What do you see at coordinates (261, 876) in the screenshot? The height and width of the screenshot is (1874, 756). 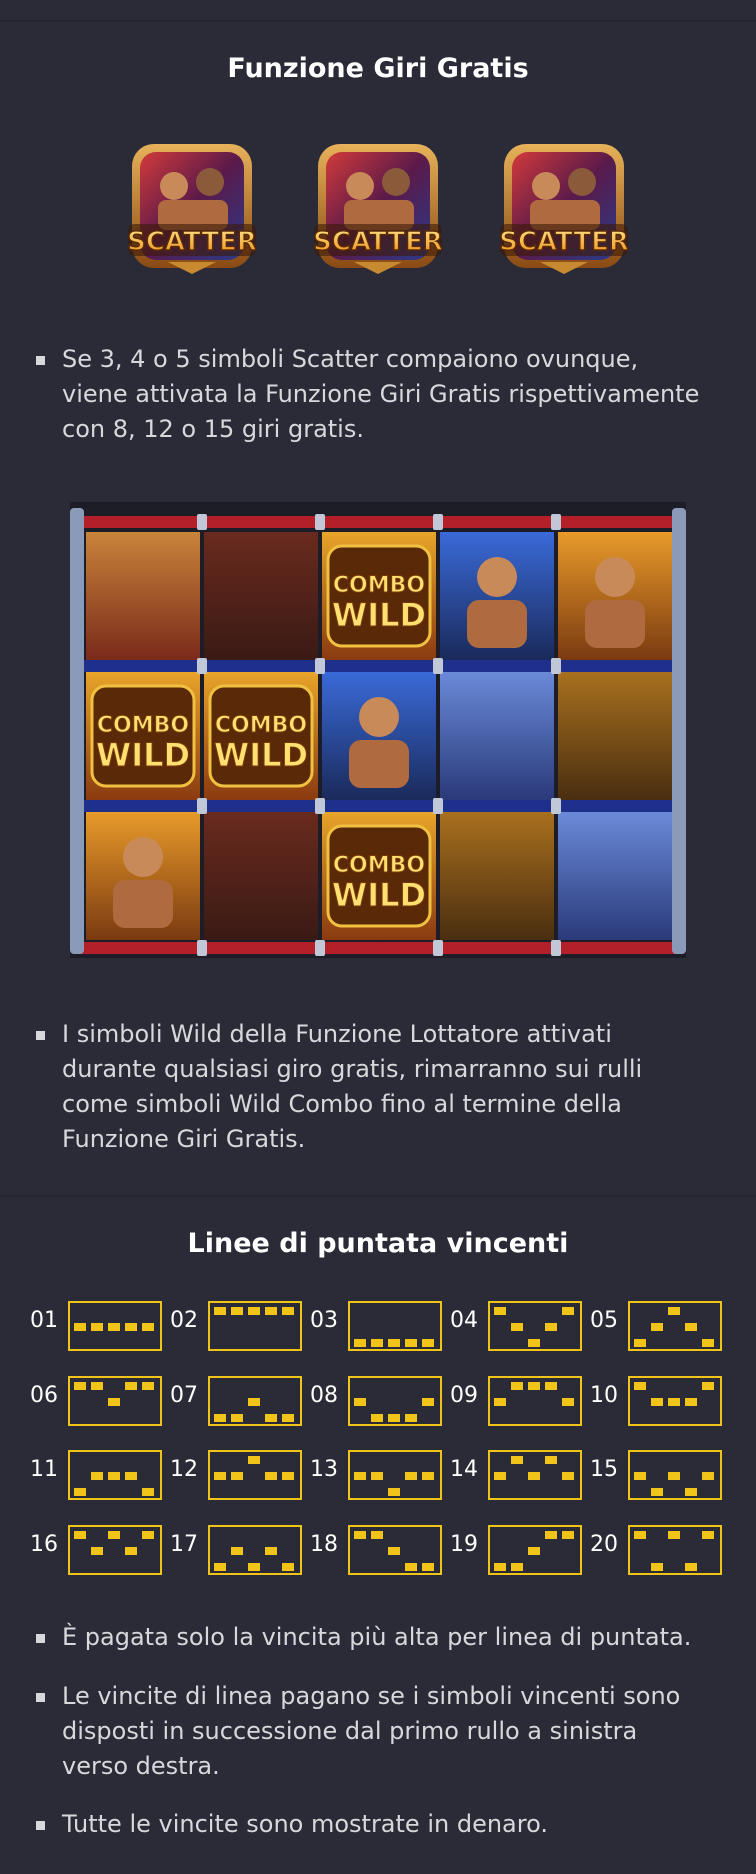 I see `reel-cell-blur-dark` at bounding box center [261, 876].